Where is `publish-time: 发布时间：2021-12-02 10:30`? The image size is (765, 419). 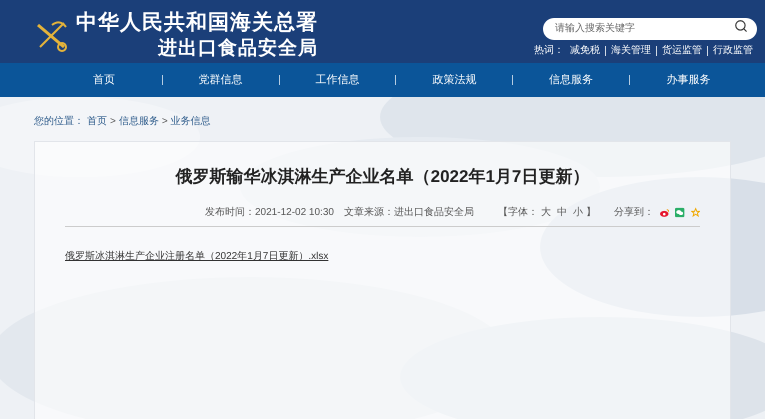
publish-time: 发布时间：2021-12-02 10:30 is located at coordinates (269, 213).